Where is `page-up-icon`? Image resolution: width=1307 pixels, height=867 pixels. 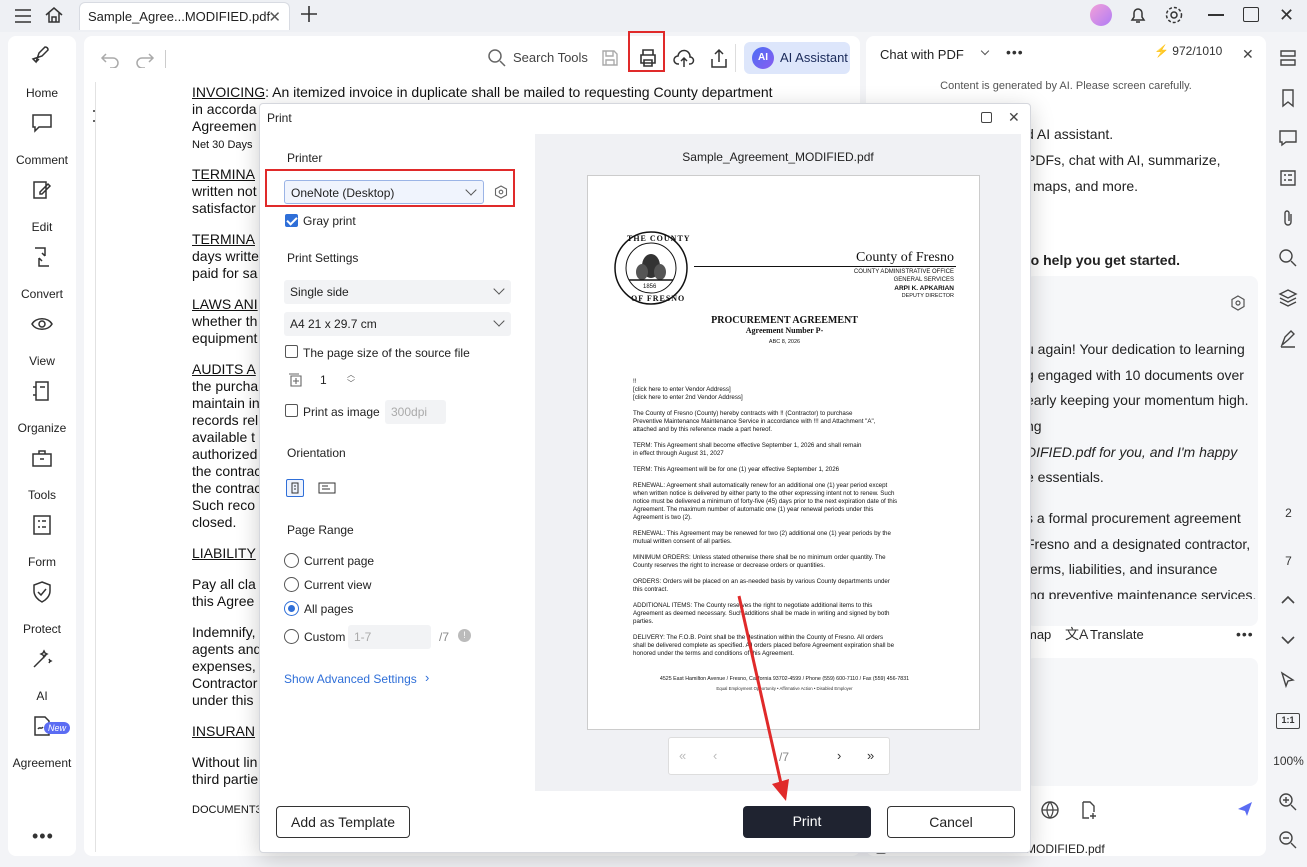 page-up-icon is located at coordinates (1289, 601).